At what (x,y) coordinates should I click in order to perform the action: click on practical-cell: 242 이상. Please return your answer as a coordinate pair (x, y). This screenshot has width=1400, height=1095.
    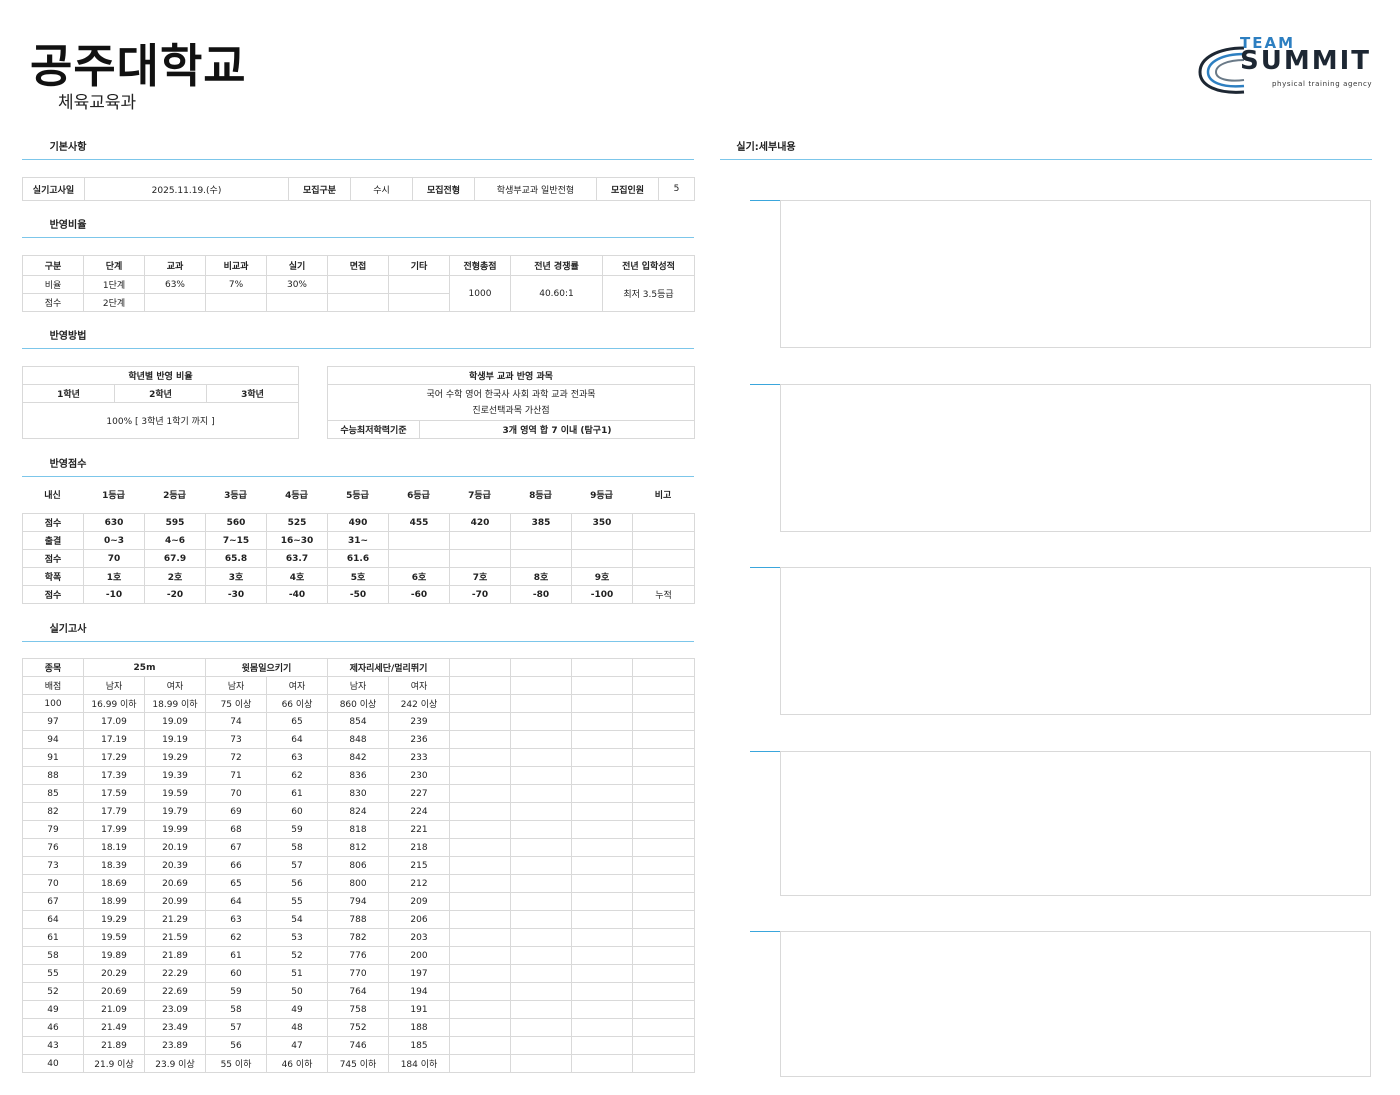
    Looking at the image, I should click on (419, 703).